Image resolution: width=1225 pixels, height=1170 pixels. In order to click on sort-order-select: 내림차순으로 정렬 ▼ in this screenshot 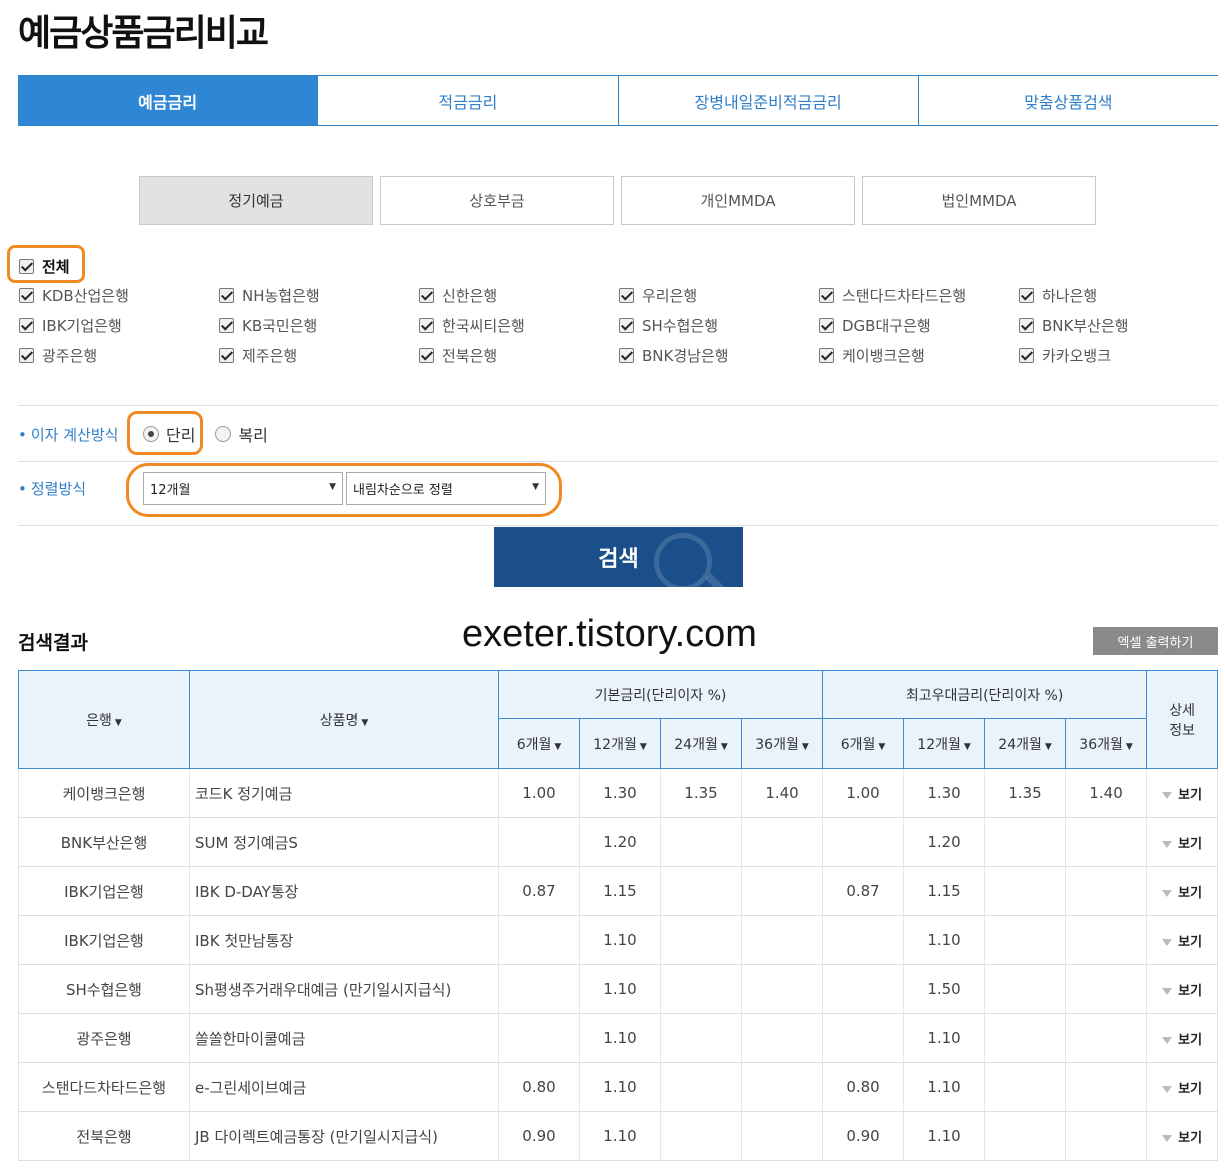, I will do `click(446, 488)`.